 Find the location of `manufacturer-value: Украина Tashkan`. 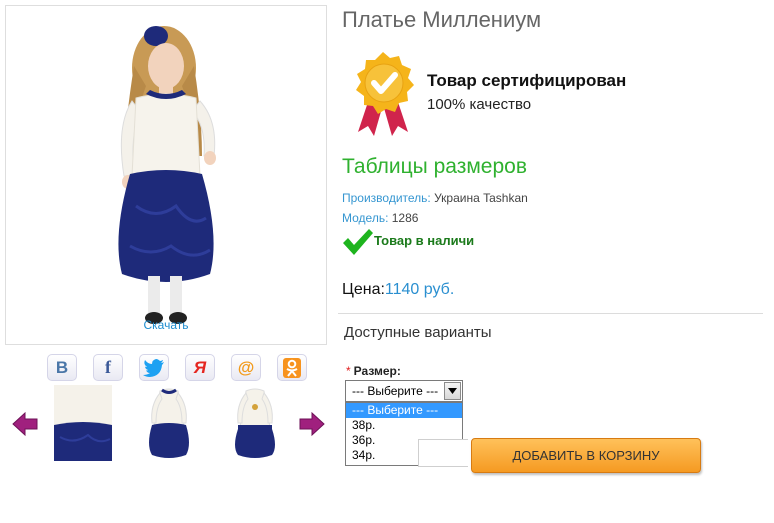

manufacturer-value: Украина Tashkan is located at coordinates (479, 198).